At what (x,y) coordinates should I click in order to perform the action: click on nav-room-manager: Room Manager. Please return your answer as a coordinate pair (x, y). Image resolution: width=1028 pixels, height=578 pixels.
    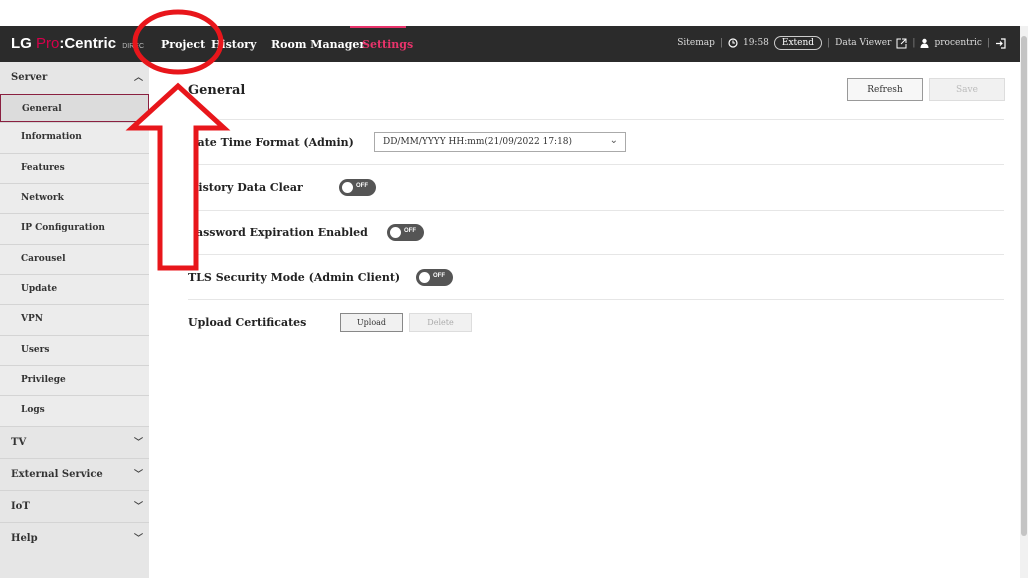
    Looking at the image, I should click on (318, 44).